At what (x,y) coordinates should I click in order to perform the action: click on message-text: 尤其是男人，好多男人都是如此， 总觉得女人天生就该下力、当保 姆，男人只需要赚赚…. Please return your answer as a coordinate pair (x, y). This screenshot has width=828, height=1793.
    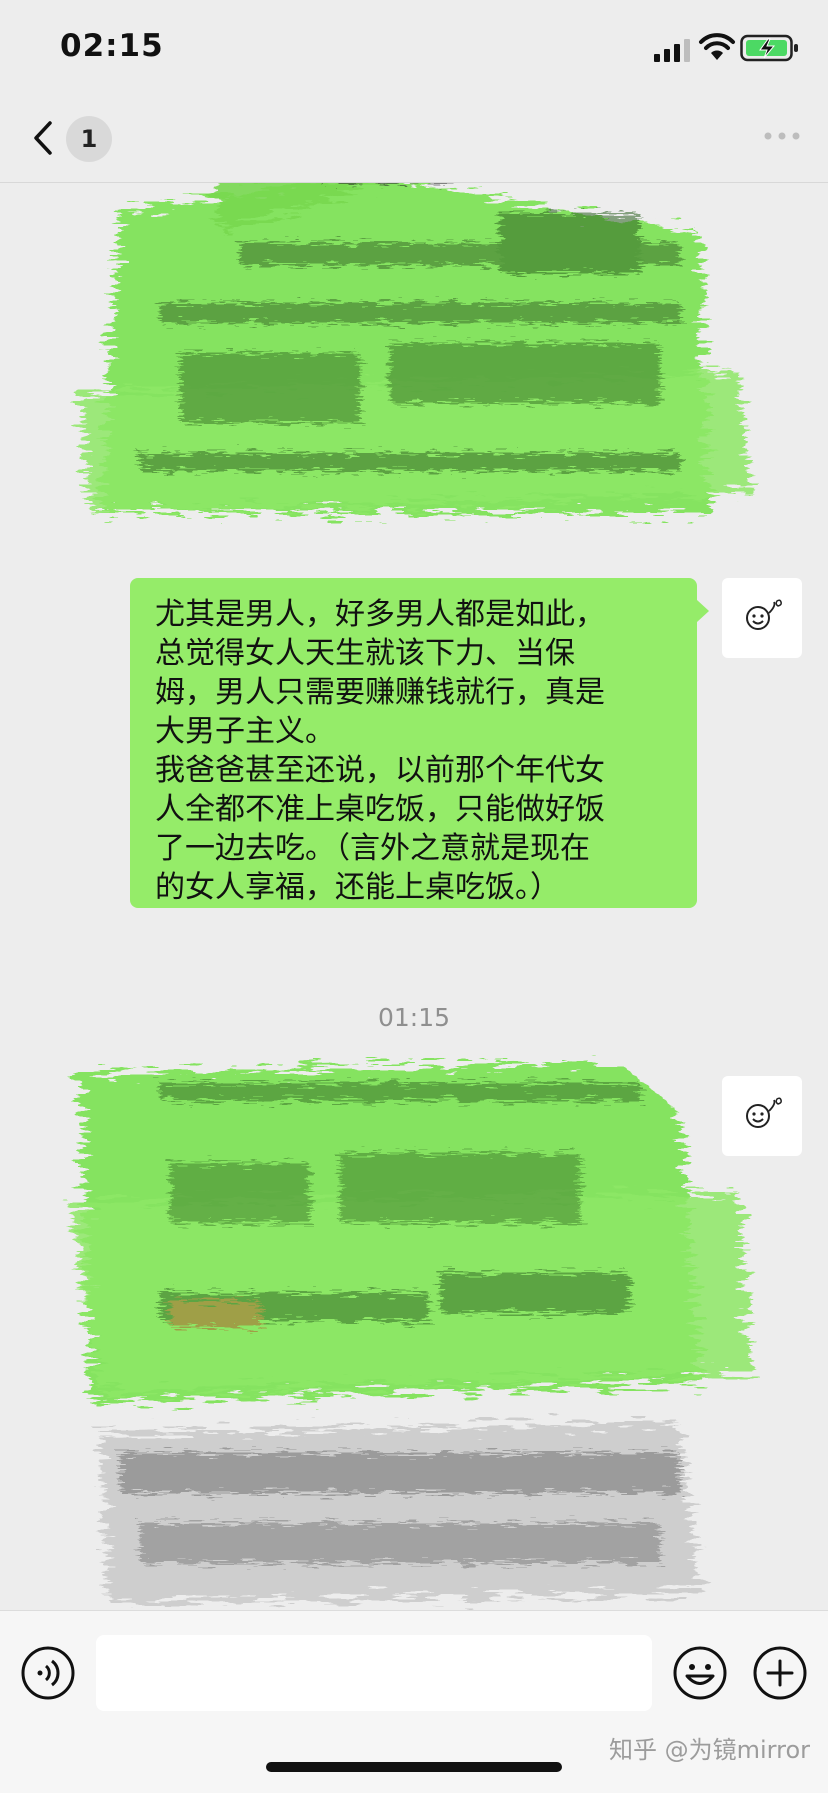
    Looking at the image, I should click on (380, 751).